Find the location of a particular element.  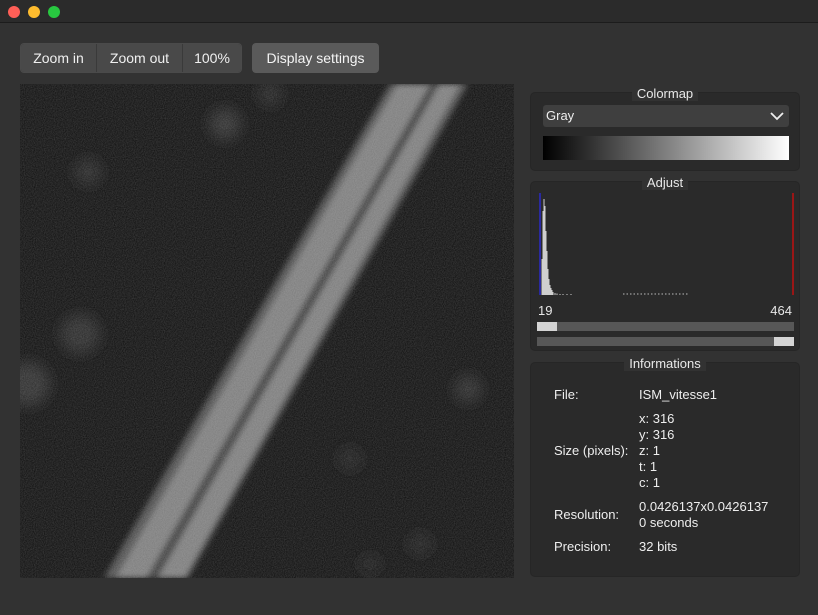

colormap-gradient-preview is located at coordinates (666, 148).